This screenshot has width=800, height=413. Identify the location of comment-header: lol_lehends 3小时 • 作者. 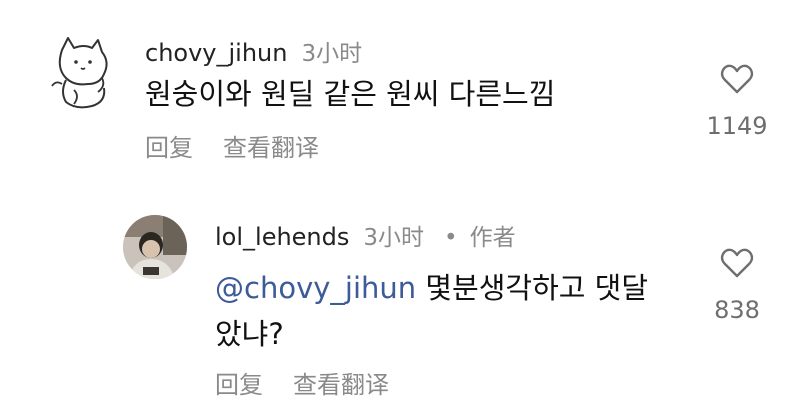
(365, 235).